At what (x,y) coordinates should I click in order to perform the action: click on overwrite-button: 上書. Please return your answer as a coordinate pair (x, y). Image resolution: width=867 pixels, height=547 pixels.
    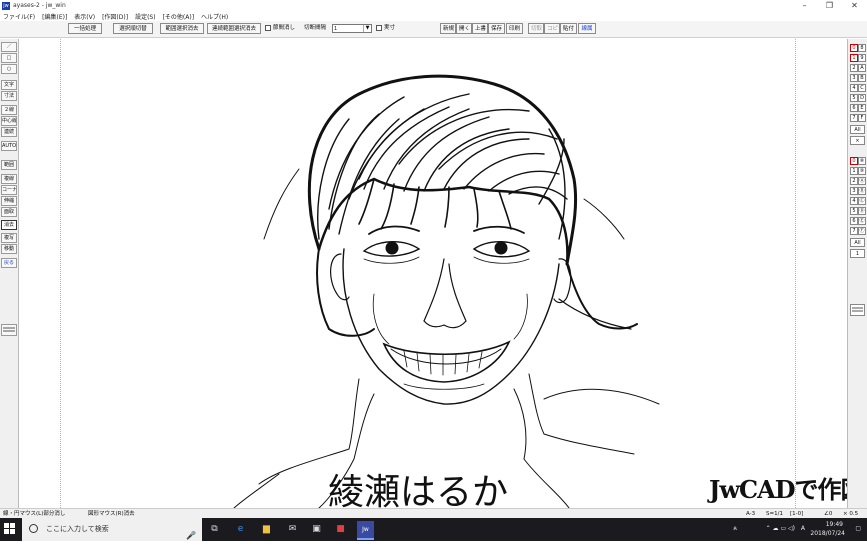
    Looking at the image, I should click on (480, 28).